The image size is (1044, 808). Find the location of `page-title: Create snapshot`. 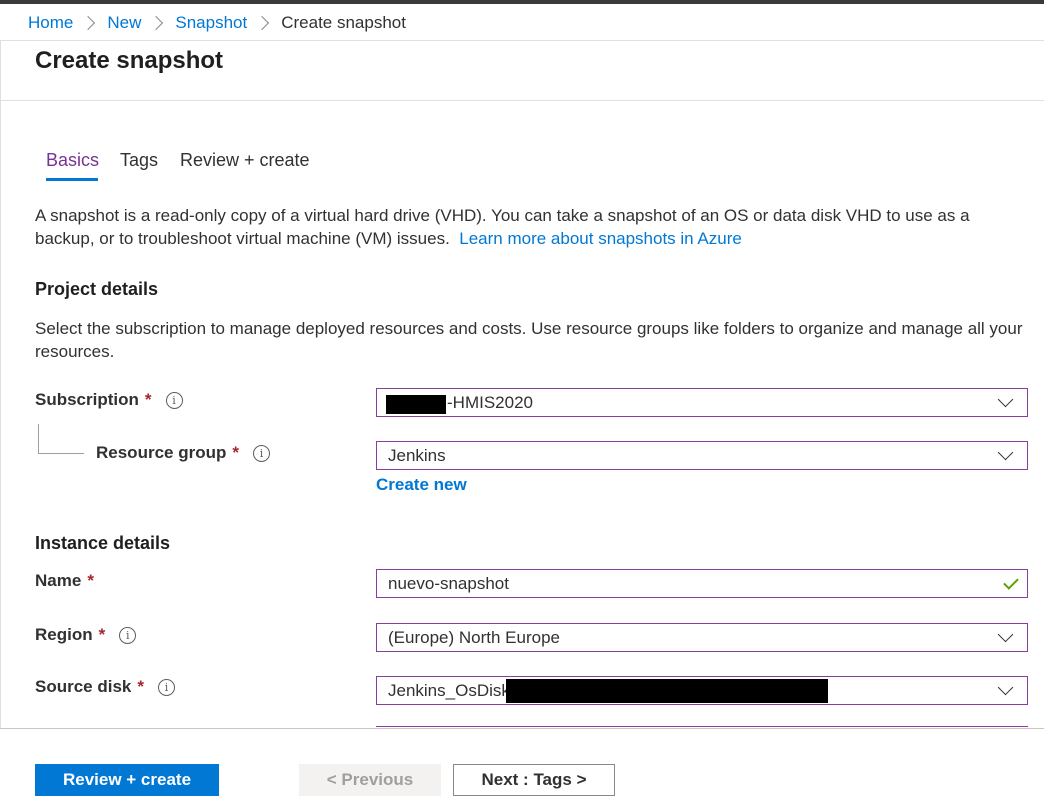

page-title: Create snapshot is located at coordinates (129, 60).